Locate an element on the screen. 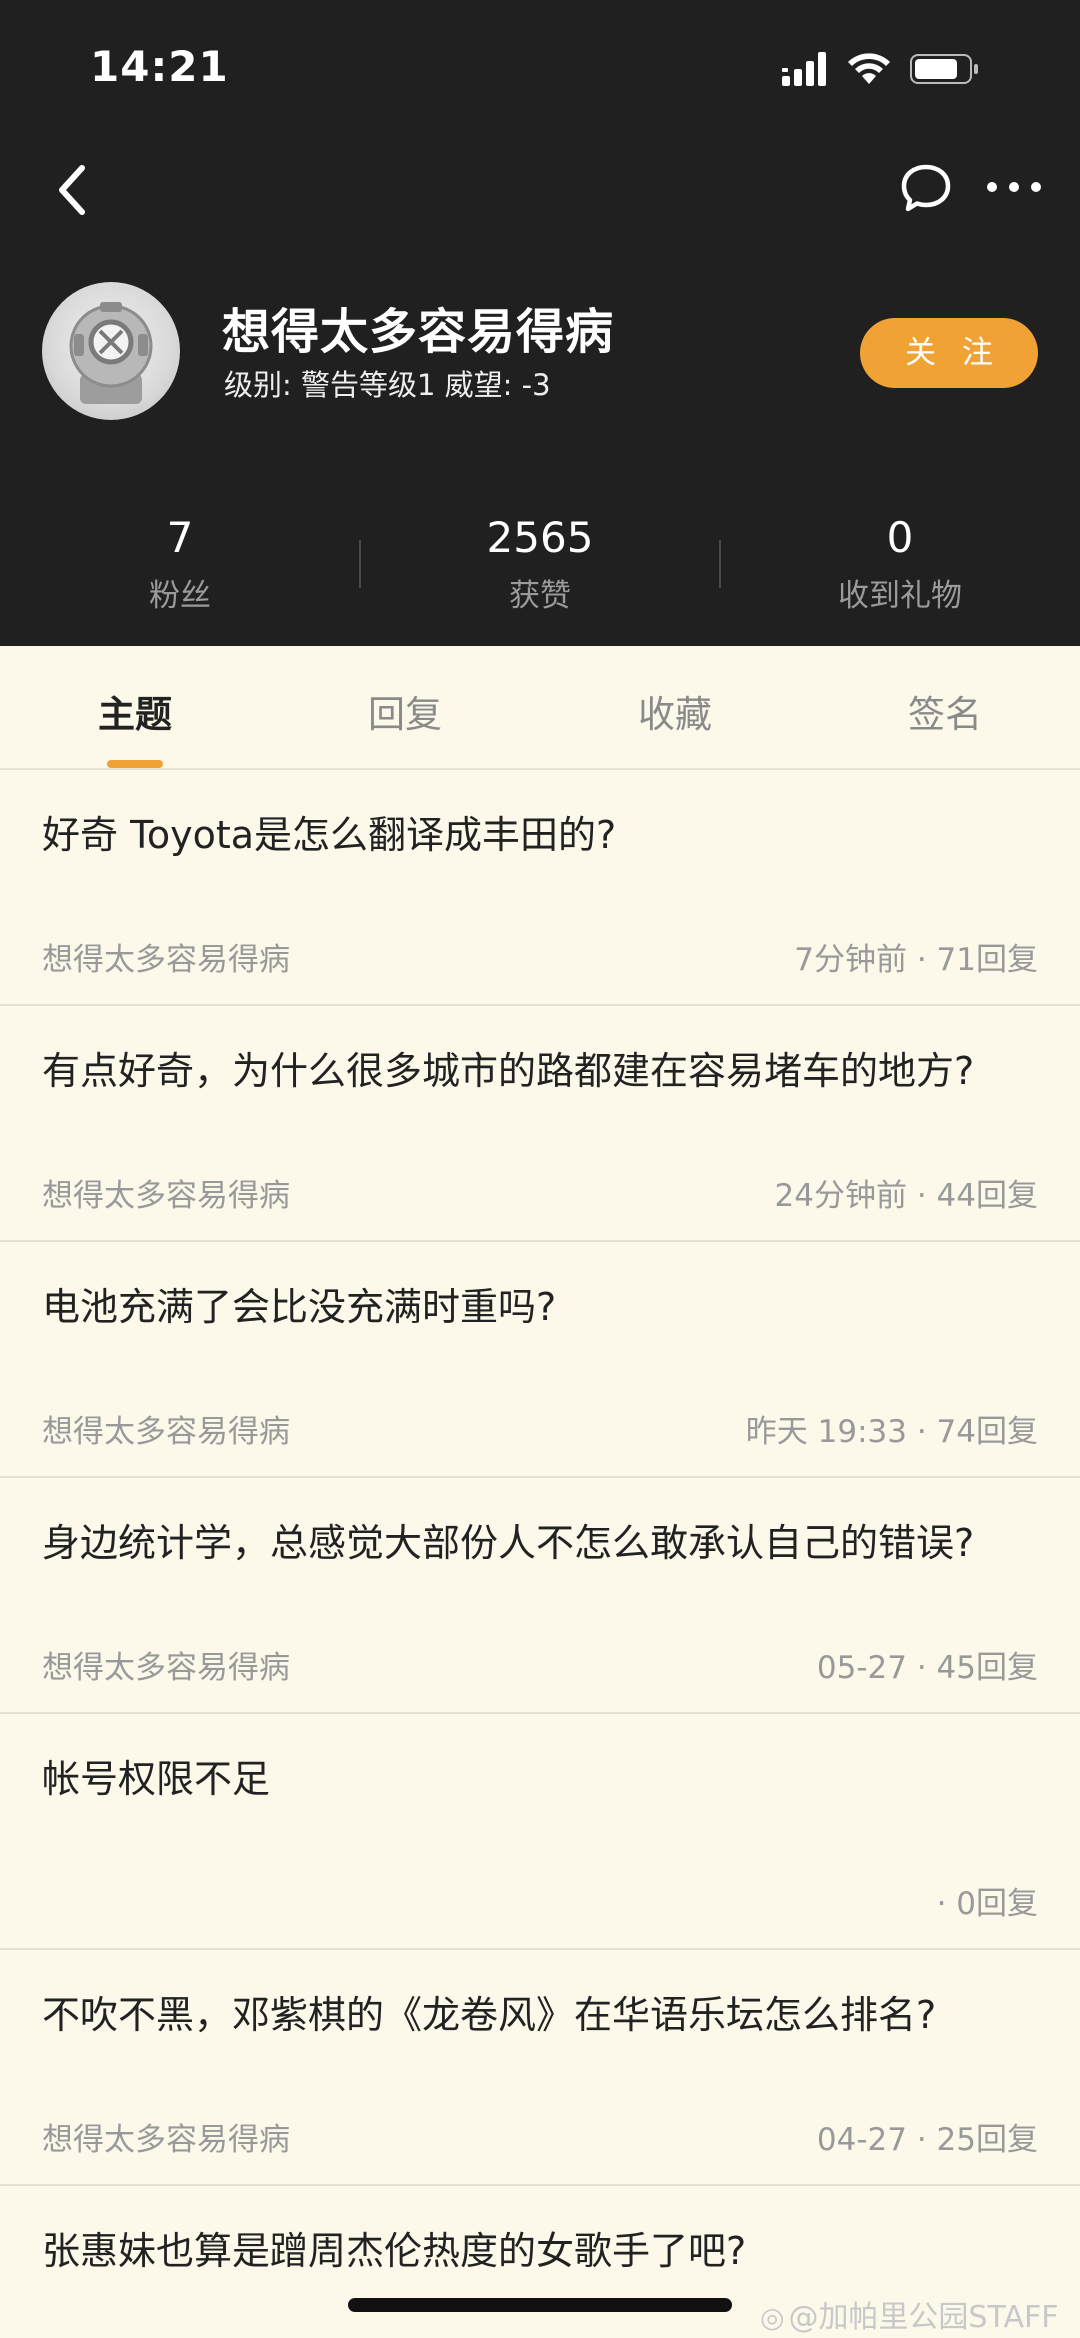  post-title: 电池充满了会比没充满时重吗? is located at coordinates (299, 1307).